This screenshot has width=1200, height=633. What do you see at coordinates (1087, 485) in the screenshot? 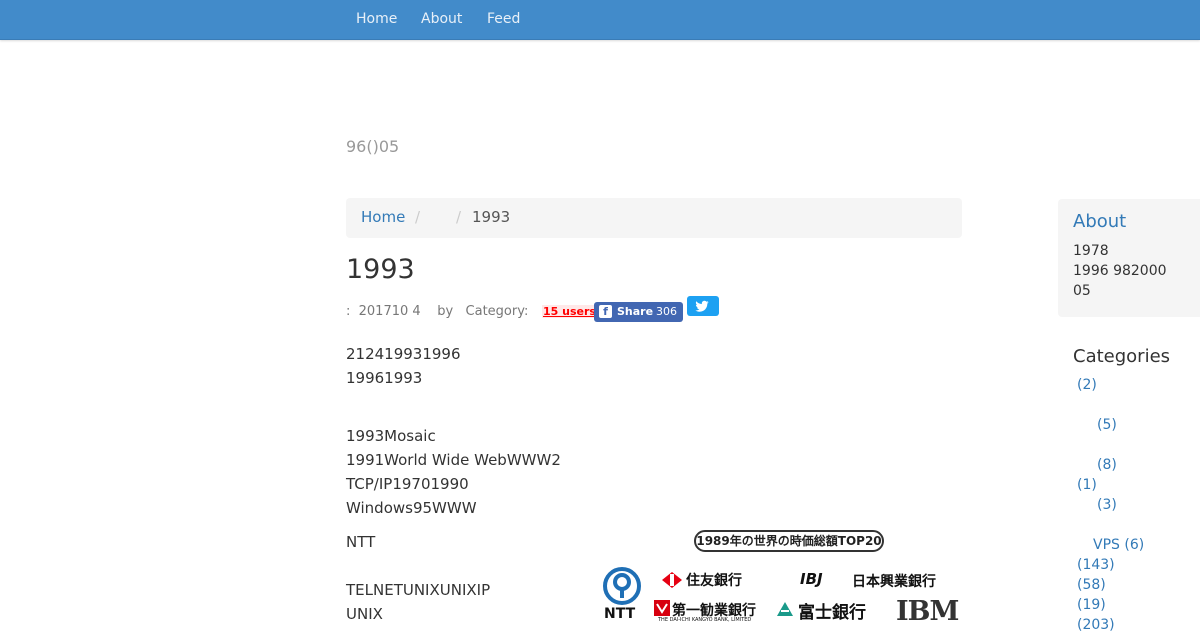
I see `sidebar-category-link: (1)` at bounding box center [1087, 485].